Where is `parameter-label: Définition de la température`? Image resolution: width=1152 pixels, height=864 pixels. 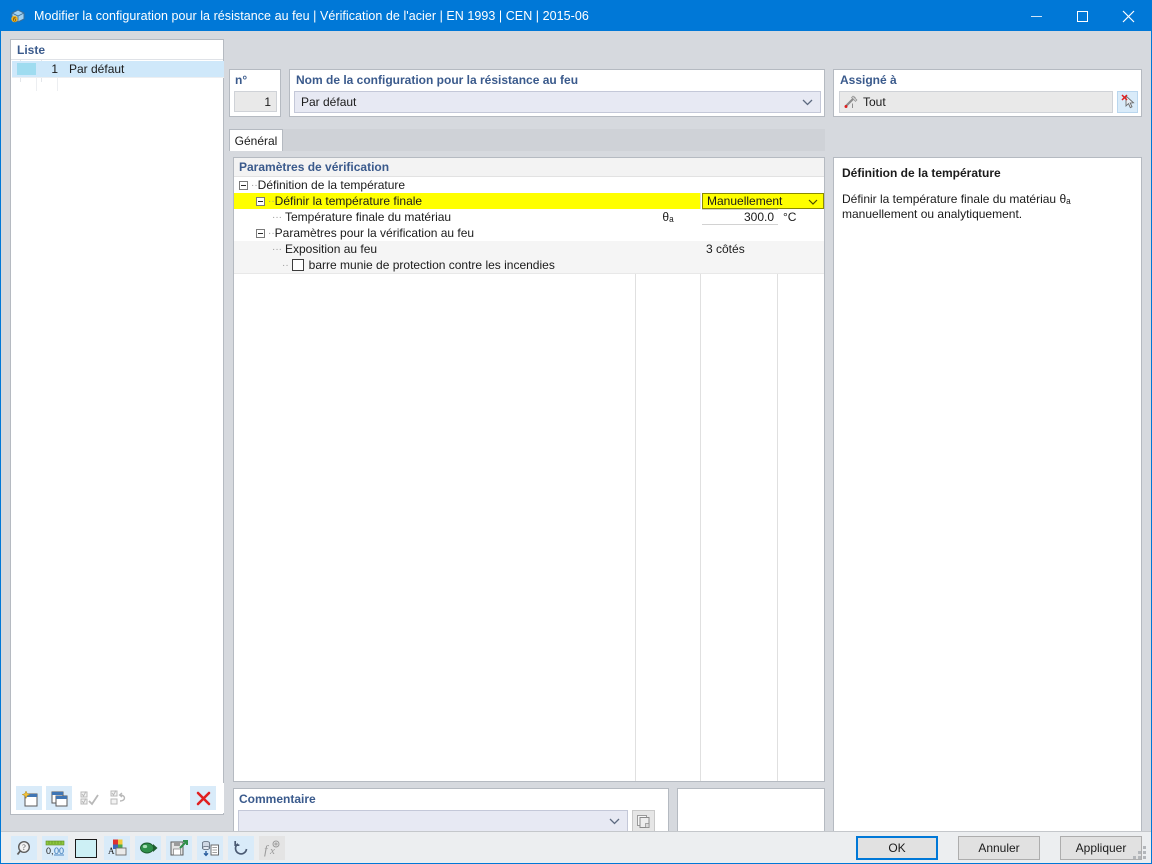 parameter-label: Définition de la température is located at coordinates (331, 185).